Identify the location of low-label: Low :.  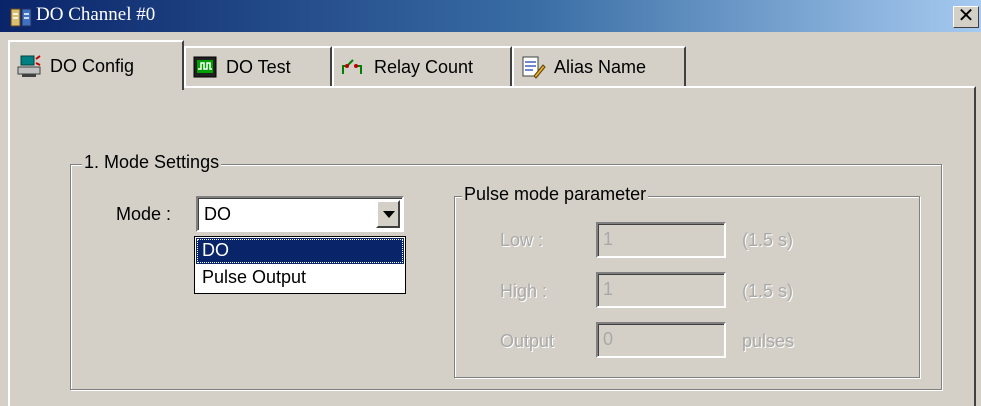
(522, 240).